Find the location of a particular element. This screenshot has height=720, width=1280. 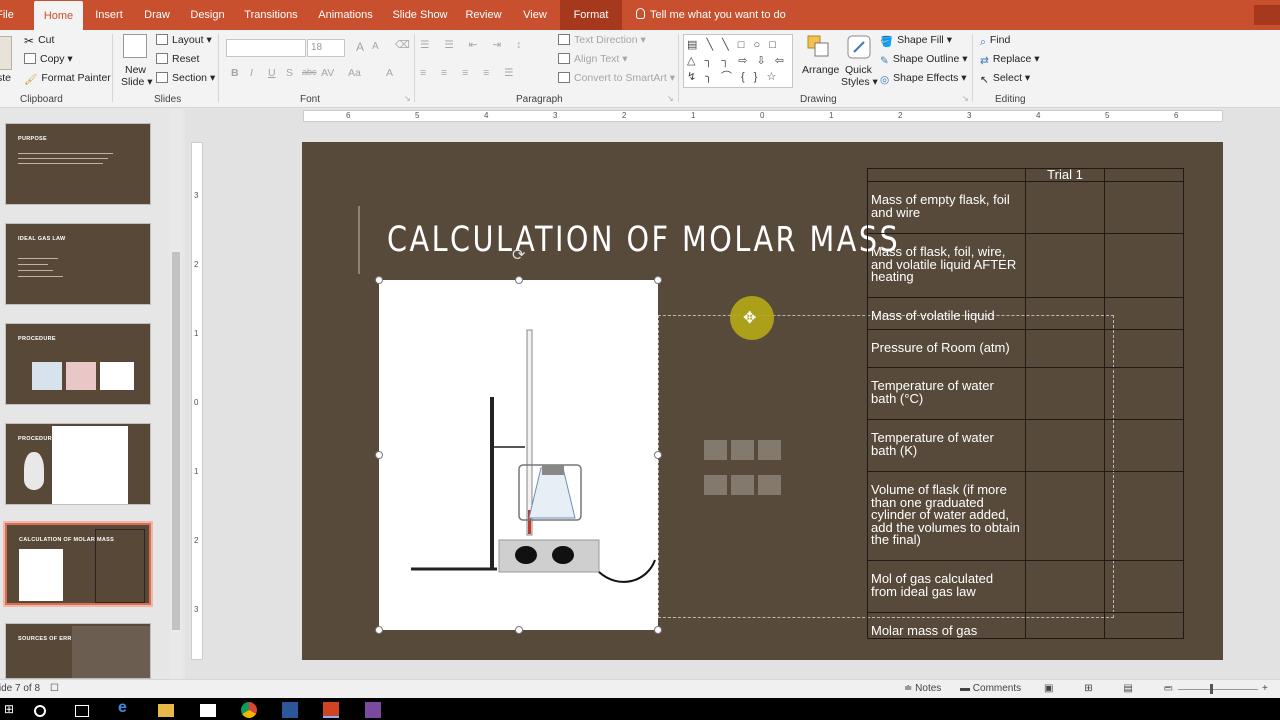

section-button: Section ▾ is located at coordinates (185, 78).